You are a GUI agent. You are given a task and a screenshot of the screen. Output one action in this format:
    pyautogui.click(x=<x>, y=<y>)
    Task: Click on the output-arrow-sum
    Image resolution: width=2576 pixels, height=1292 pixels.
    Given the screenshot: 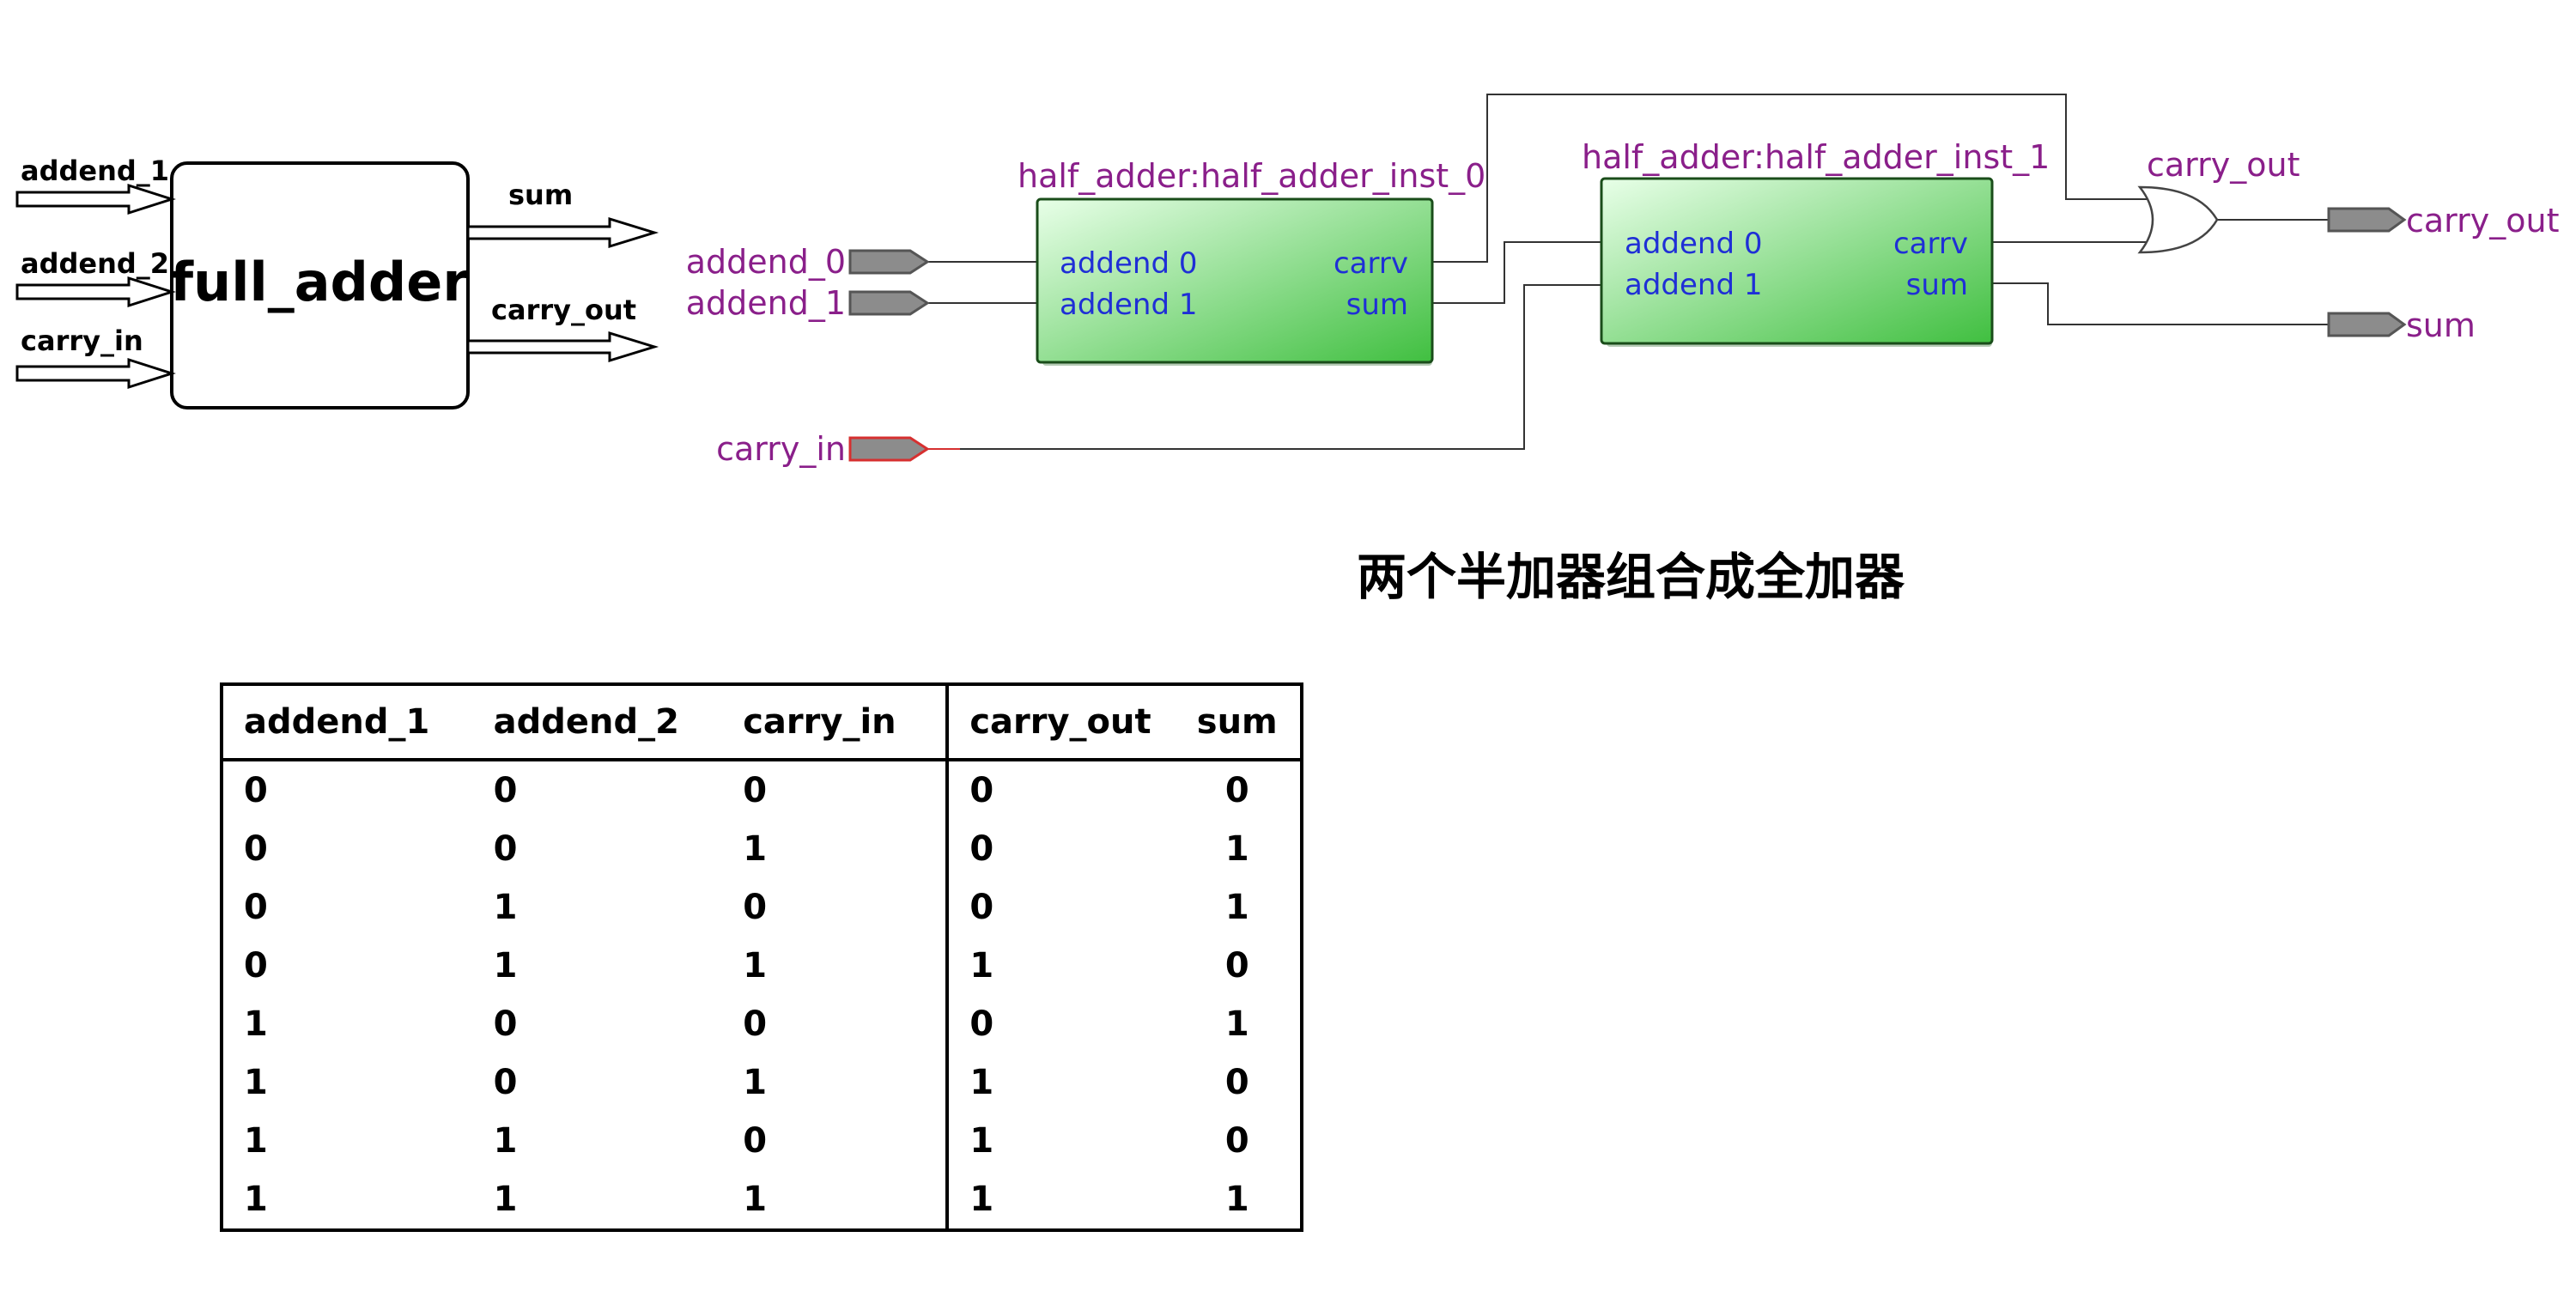 What is the action you would take?
    pyautogui.click(x=563, y=232)
    